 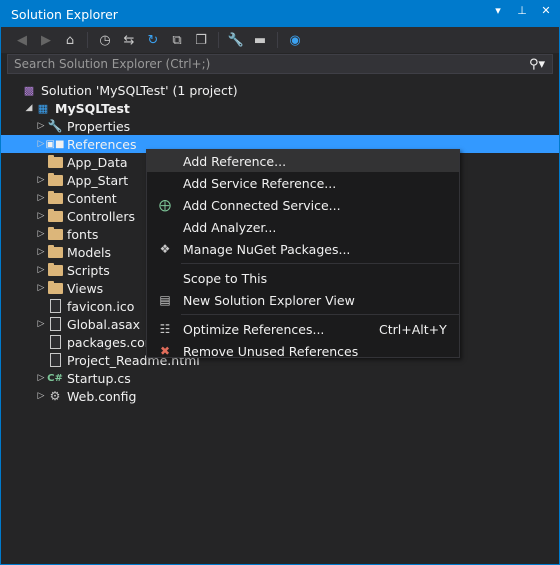 What do you see at coordinates (102, 396) in the screenshot?
I see `tree-item-label: Web.config` at bounding box center [102, 396].